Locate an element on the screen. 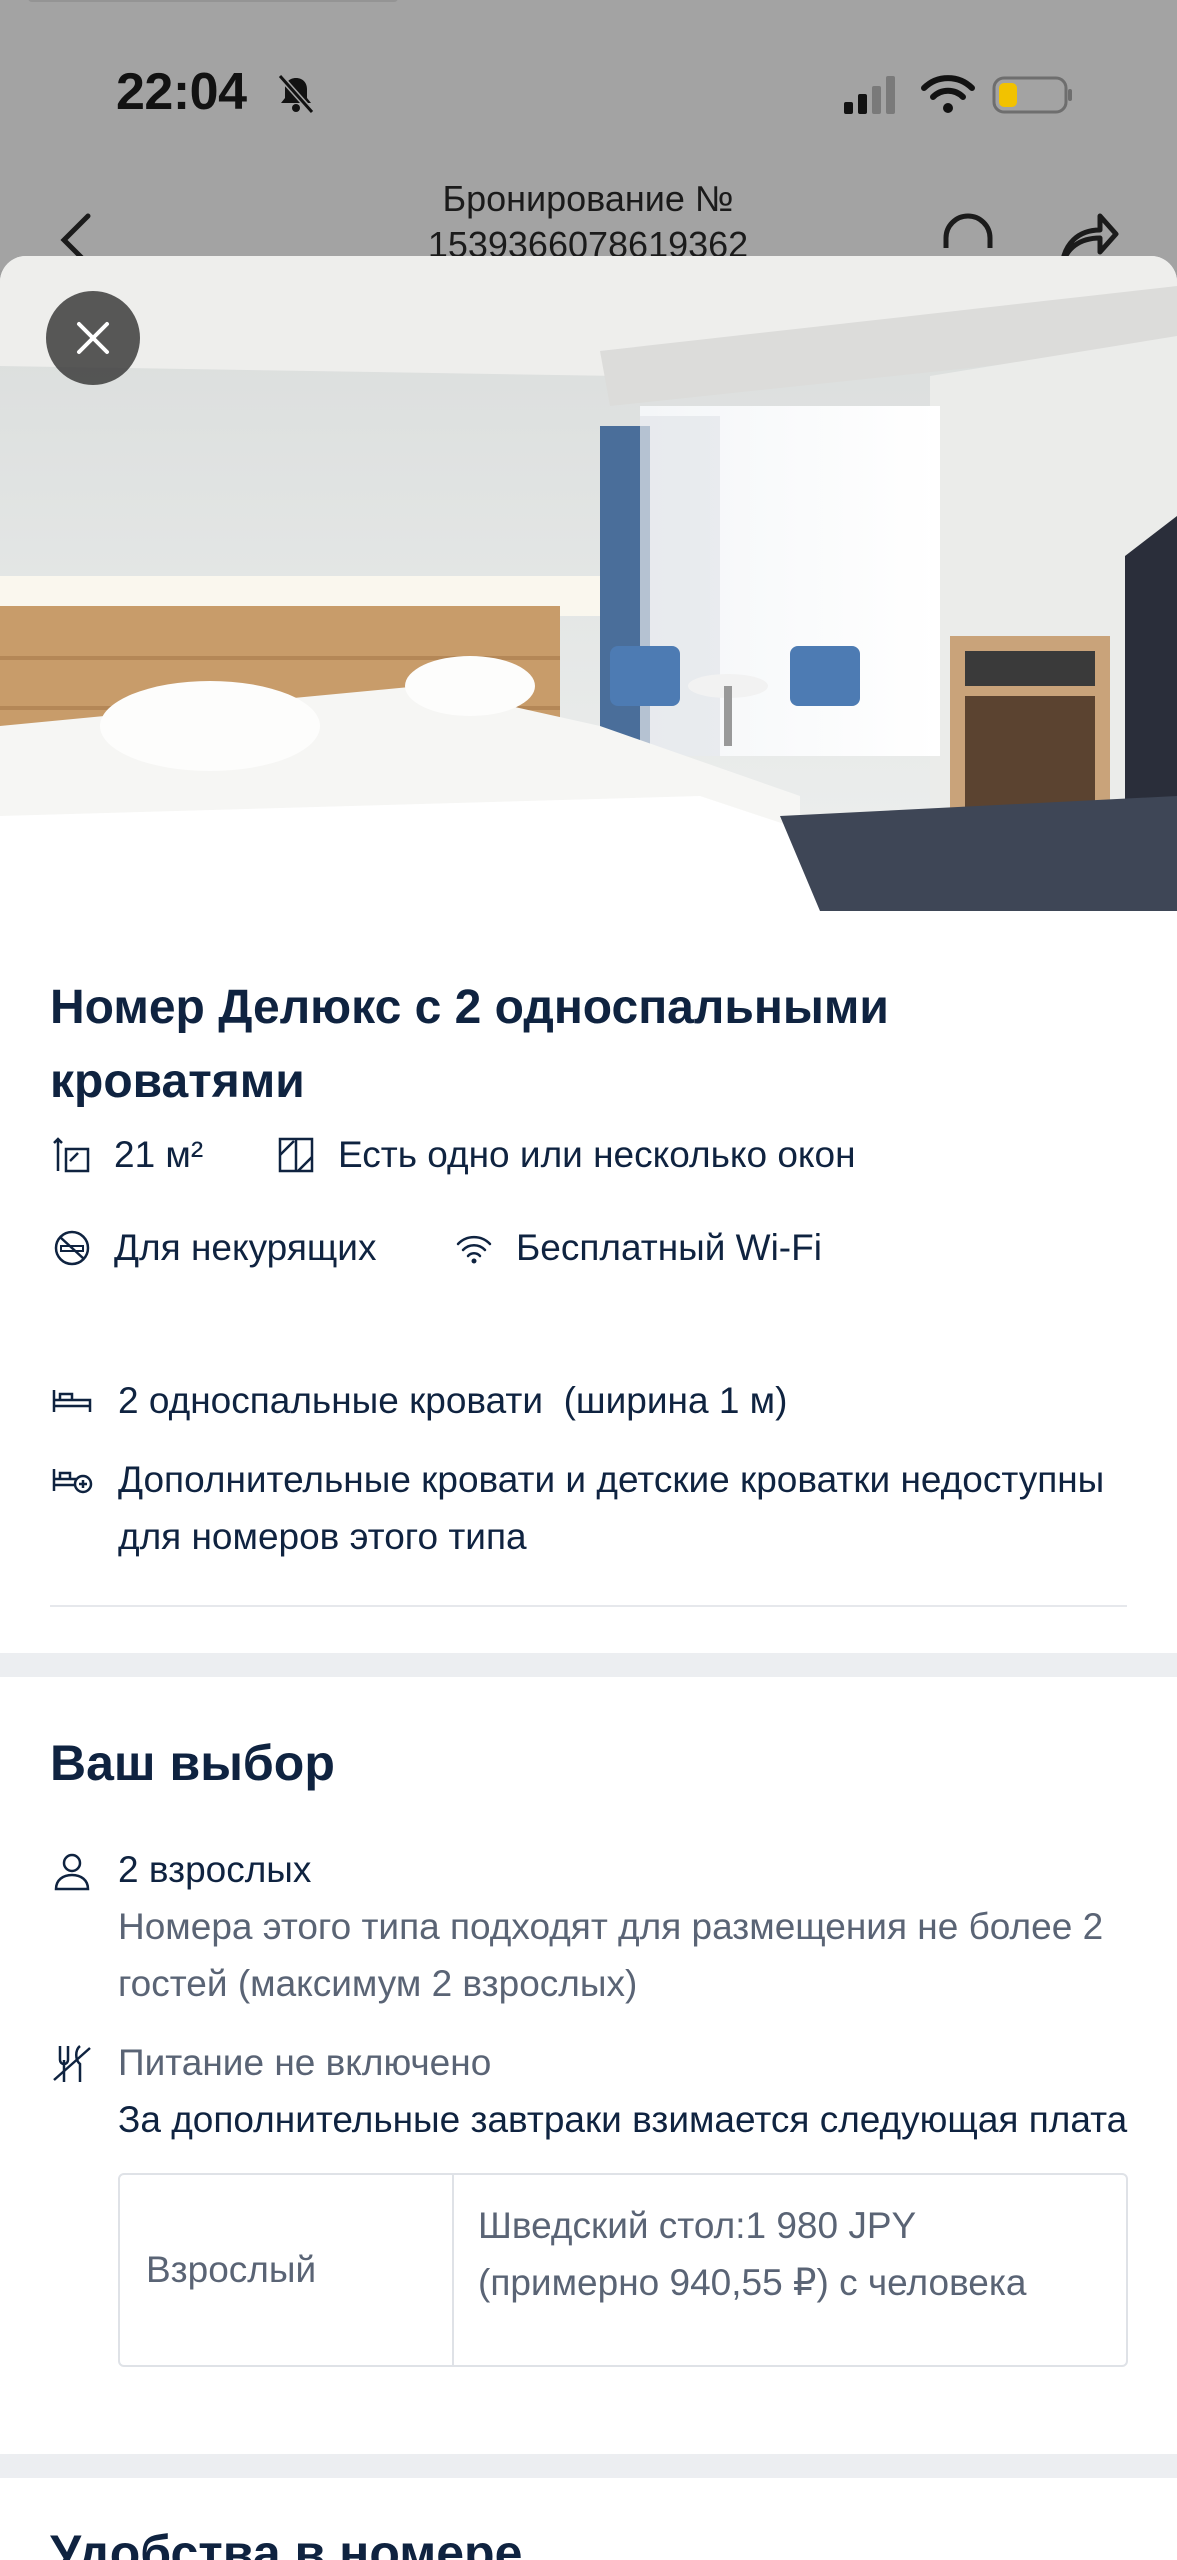 This screenshot has width=1177, height=2560. wifi-icon is located at coordinates (474, 1248).